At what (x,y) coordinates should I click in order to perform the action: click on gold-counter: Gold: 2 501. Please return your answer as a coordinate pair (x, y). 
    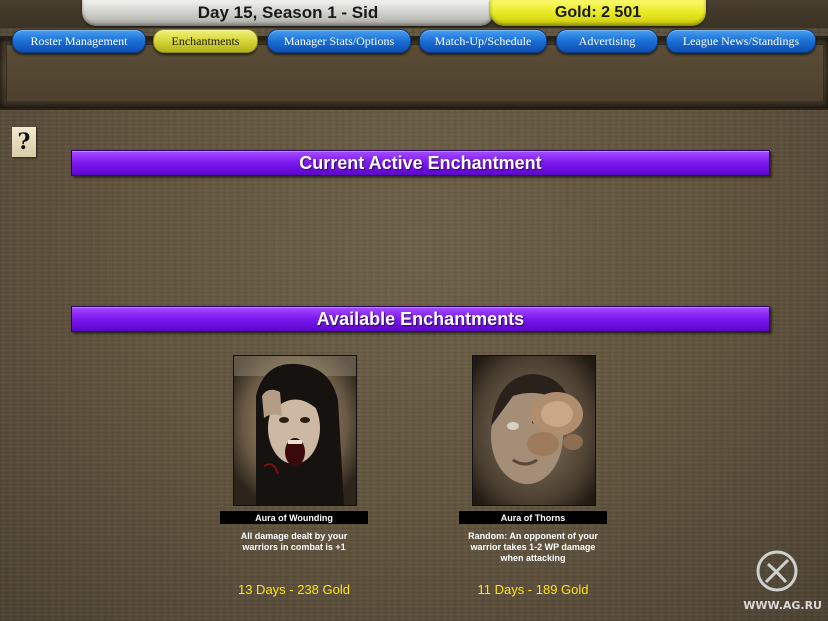
    Looking at the image, I should click on (598, 13).